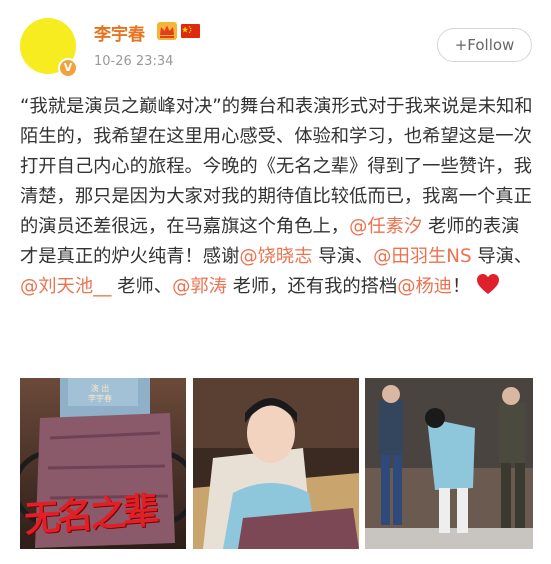 The width and height of the screenshot is (551, 564). I want to click on verified-badge-icon: V, so click(68, 68).